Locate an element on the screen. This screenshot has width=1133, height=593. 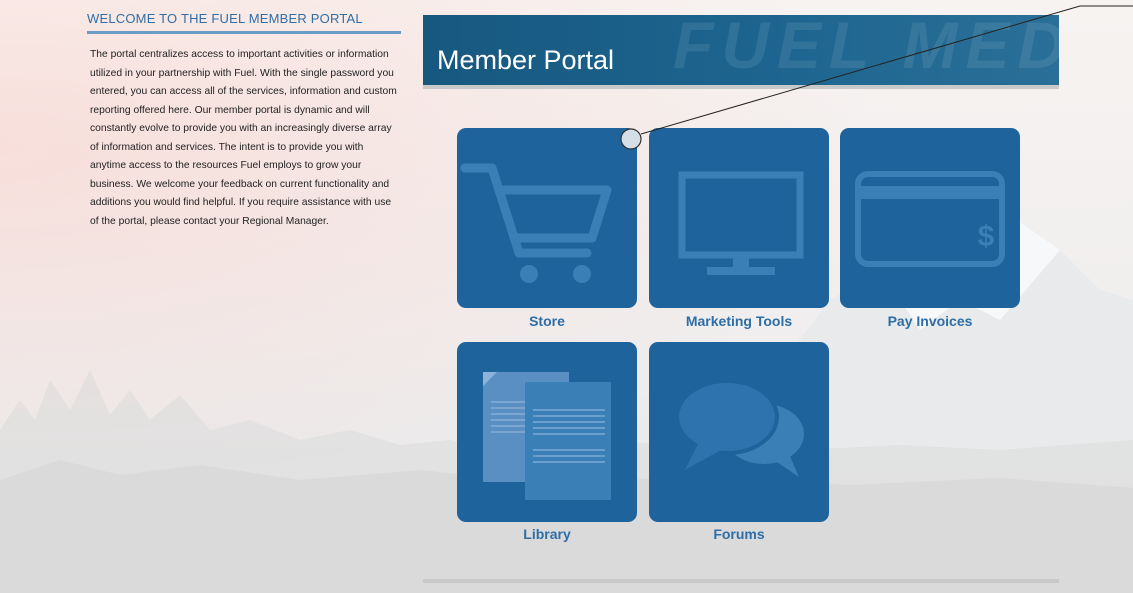
marketing-tools-tile is located at coordinates (739, 218).